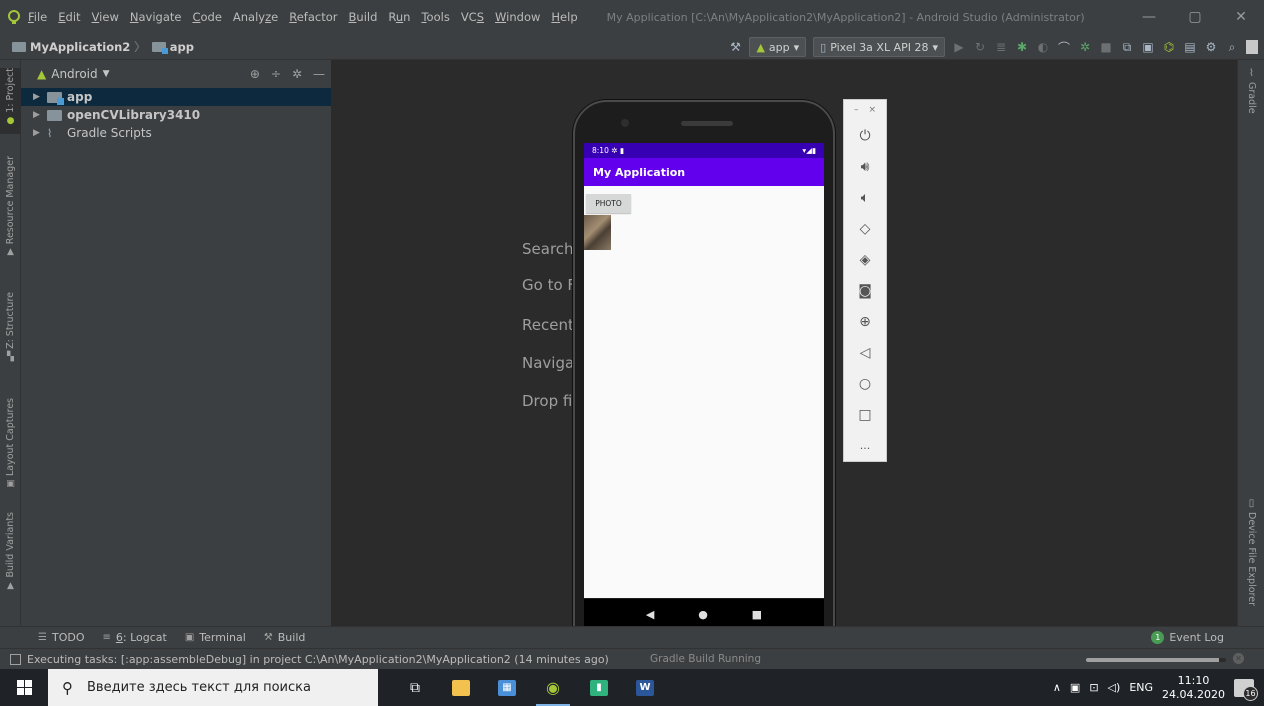 The image size is (1264, 706). I want to click on profile-icon: ⌒, so click(1064, 47).